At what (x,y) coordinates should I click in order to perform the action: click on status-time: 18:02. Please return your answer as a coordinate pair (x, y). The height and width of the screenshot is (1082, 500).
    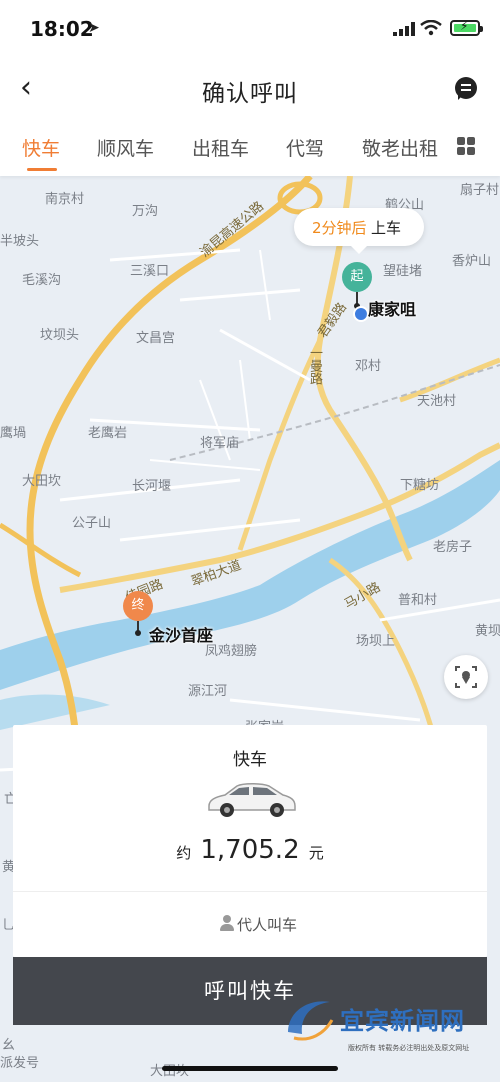
    Looking at the image, I should click on (62, 29).